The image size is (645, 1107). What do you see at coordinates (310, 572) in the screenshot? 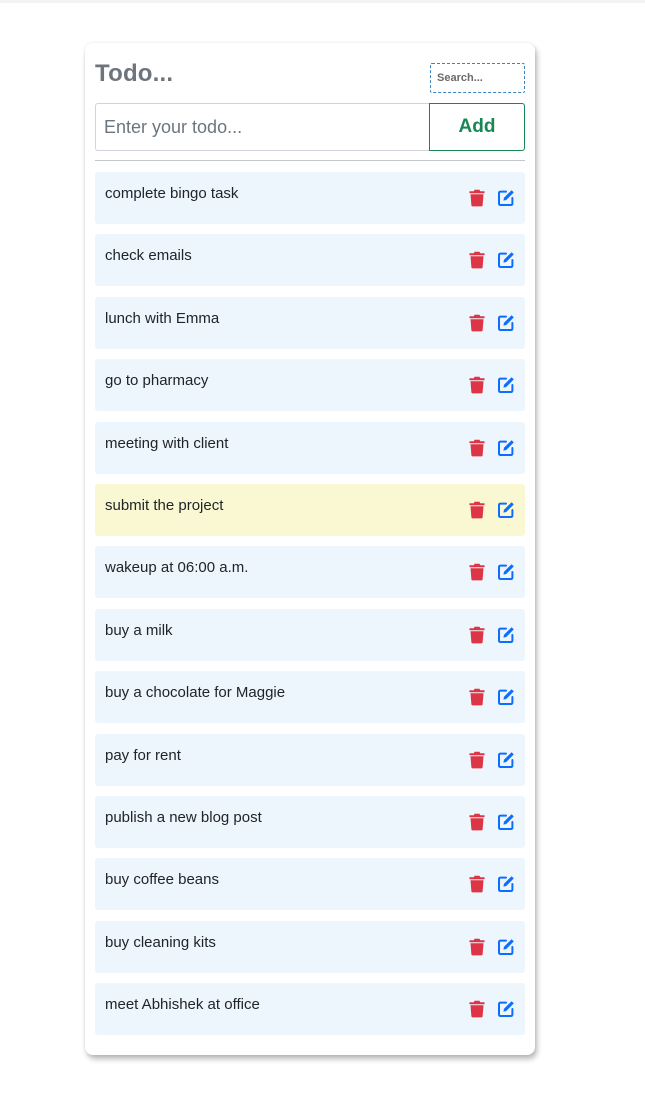
I see `todo-item: wakeup at 06:00 a.m.` at bounding box center [310, 572].